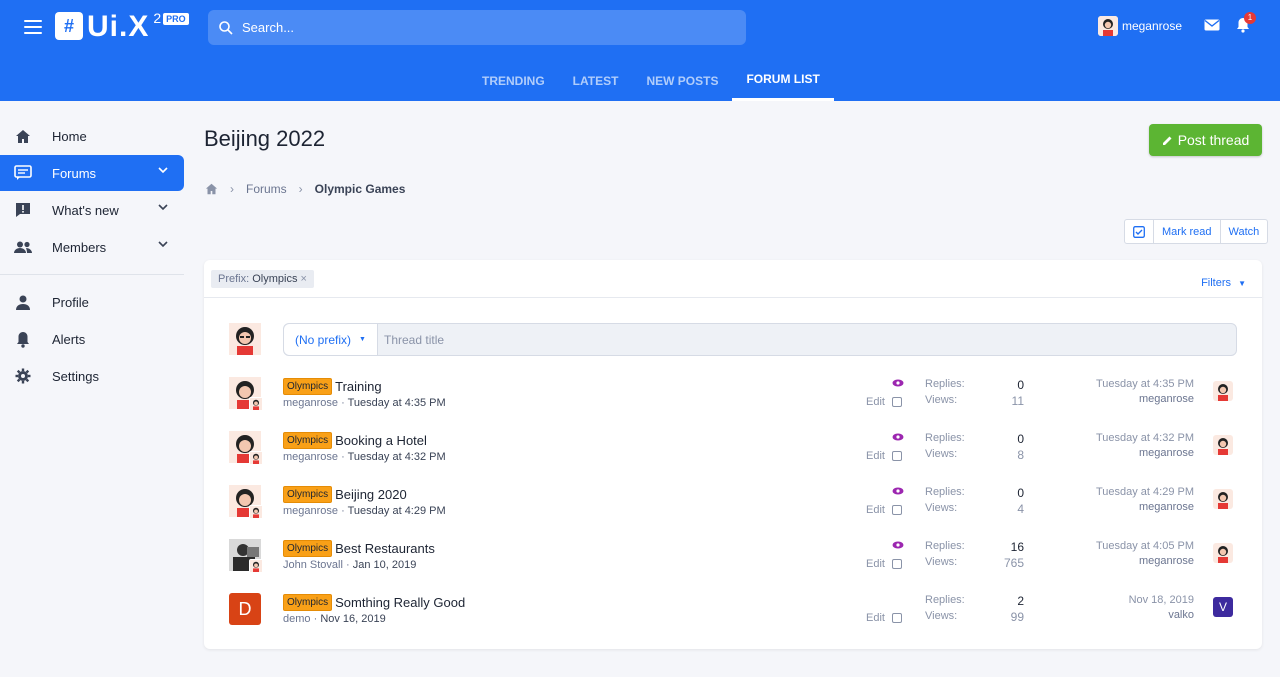 The width and height of the screenshot is (1280, 677). Describe the element at coordinates (331, 339) in the screenshot. I see `prefix-select: (No prefix) ▼` at that location.